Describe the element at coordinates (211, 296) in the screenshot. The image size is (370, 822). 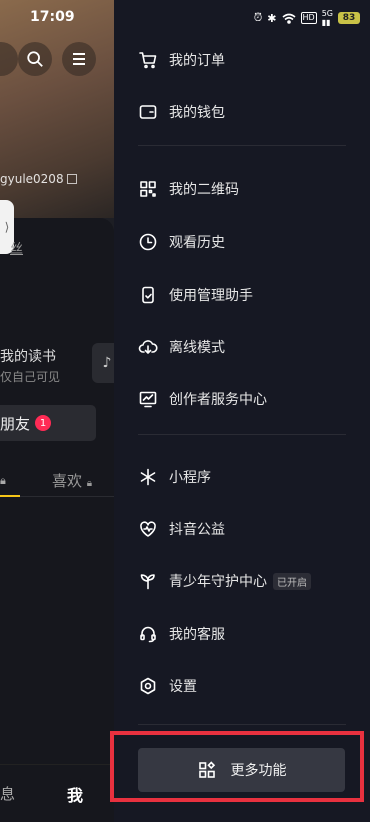
I see `menu-usage-helper-label: 使用管理助手` at that location.